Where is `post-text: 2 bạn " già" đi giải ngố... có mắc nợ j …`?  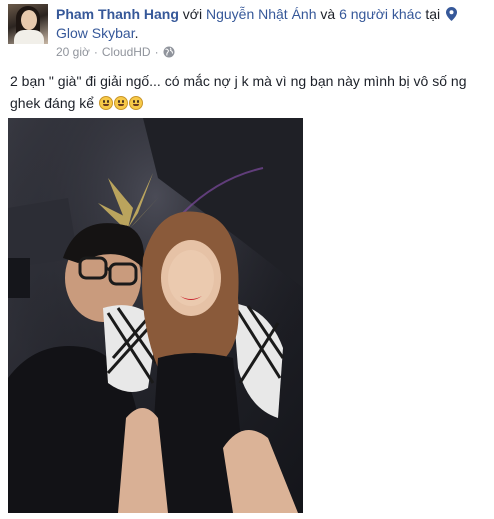
post-text: 2 bạn " già" đi giải ngố... có mắc nợ j … is located at coordinates (248, 92).